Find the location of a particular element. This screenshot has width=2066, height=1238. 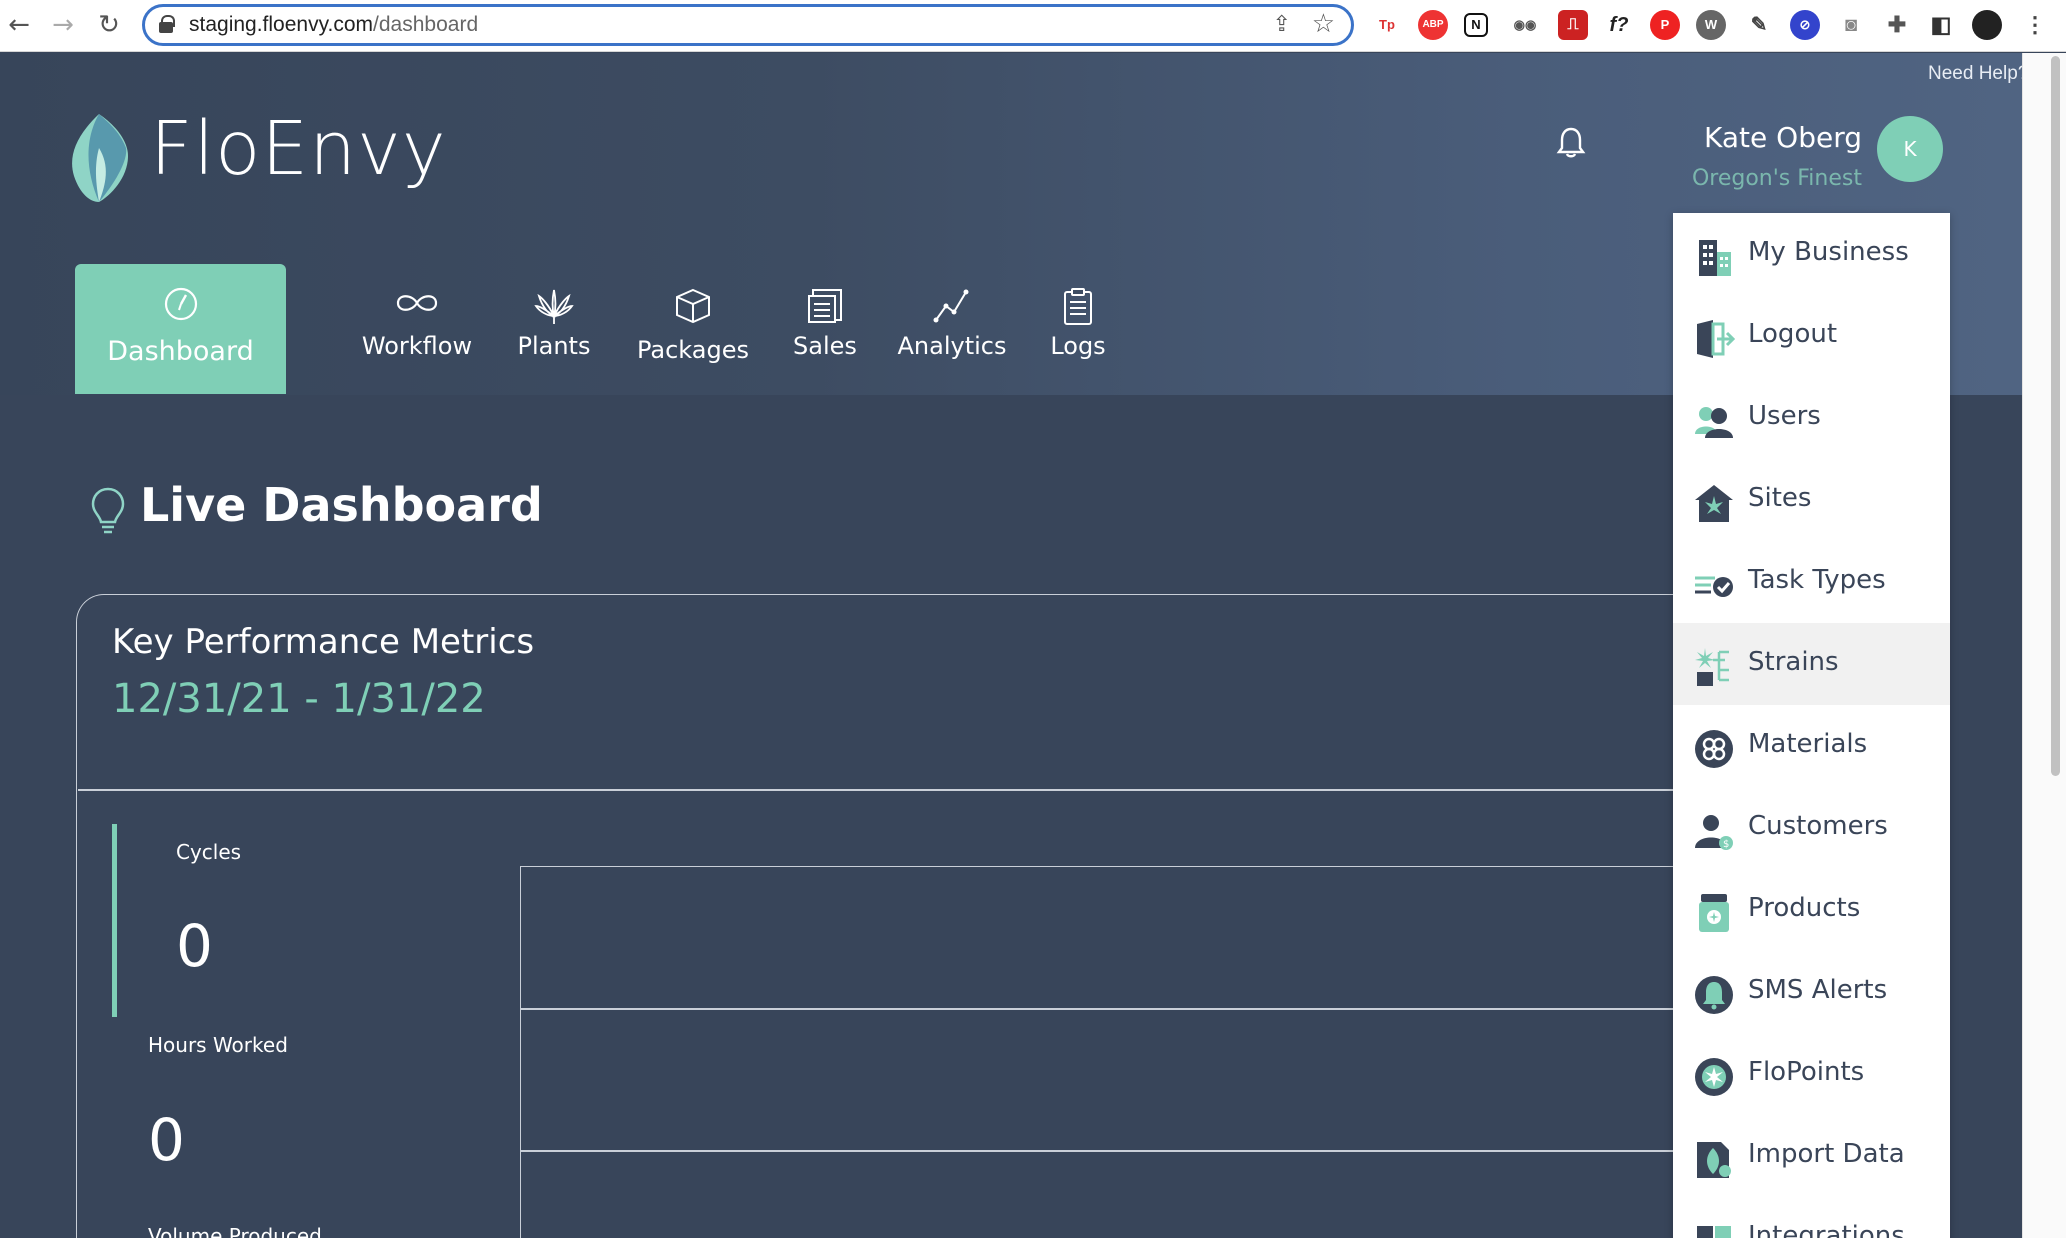

dropdown-item-my-business: My Business is located at coordinates (1811, 254).